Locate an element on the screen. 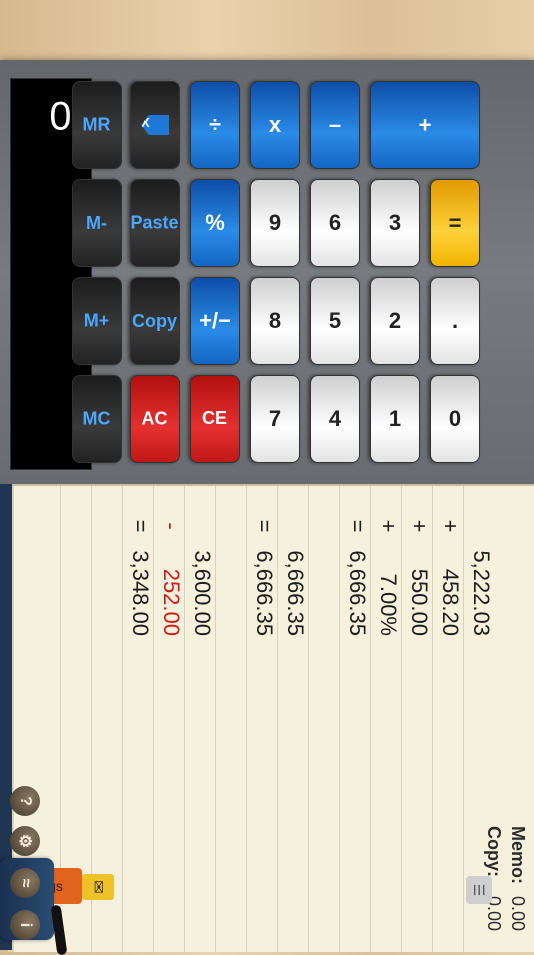  d4-key-label: 4 is located at coordinates (335, 418).